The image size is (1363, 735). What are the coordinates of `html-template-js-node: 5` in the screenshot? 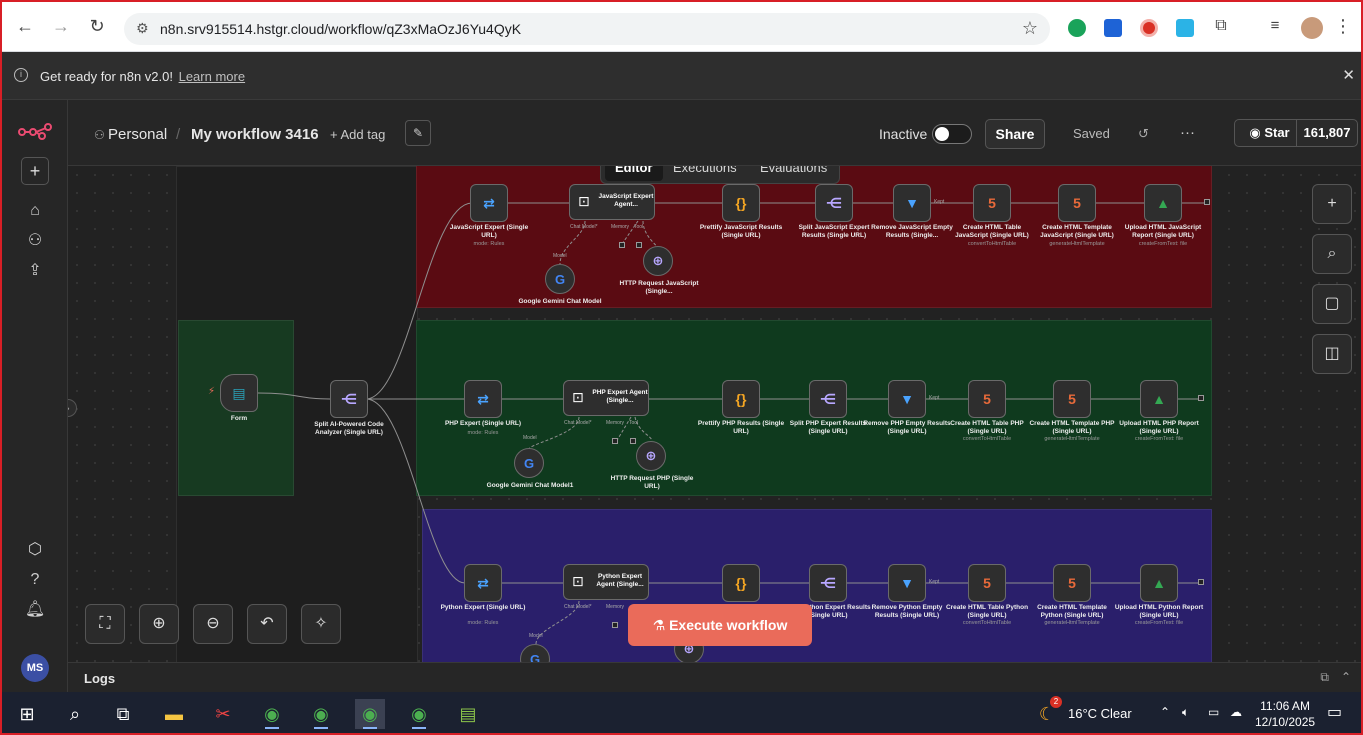 It's located at (1077, 203).